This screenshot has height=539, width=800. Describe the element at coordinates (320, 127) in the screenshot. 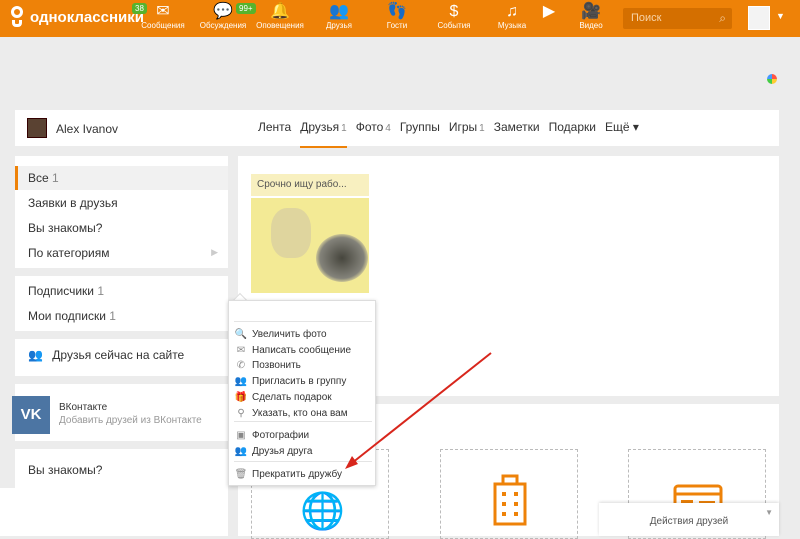

I see `profile-tab-label: Друзья` at that location.